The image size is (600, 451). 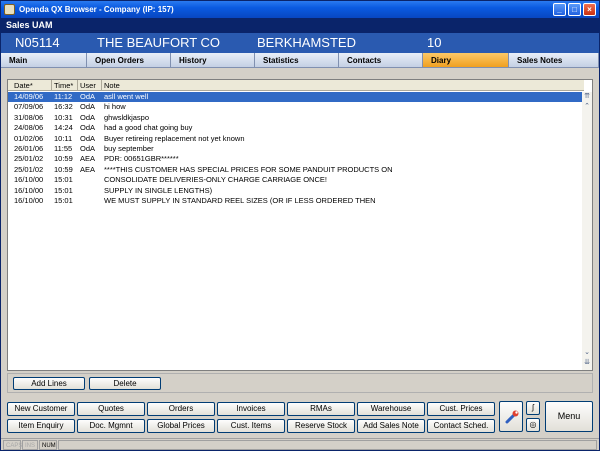 What do you see at coordinates (343, 85) in the screenshot?
I see `col-note: Note` at bounding box center [343, 85].